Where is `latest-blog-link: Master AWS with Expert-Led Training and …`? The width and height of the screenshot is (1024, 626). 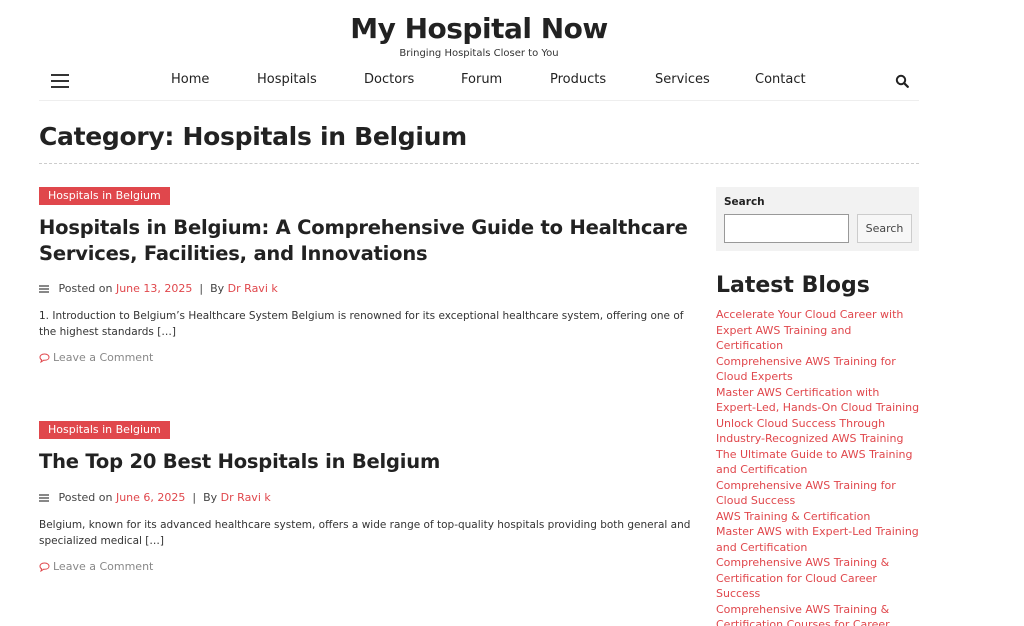
latest-blog-link: Master AWS with Expert-Led Training and … is located at coordinates (818, 539).